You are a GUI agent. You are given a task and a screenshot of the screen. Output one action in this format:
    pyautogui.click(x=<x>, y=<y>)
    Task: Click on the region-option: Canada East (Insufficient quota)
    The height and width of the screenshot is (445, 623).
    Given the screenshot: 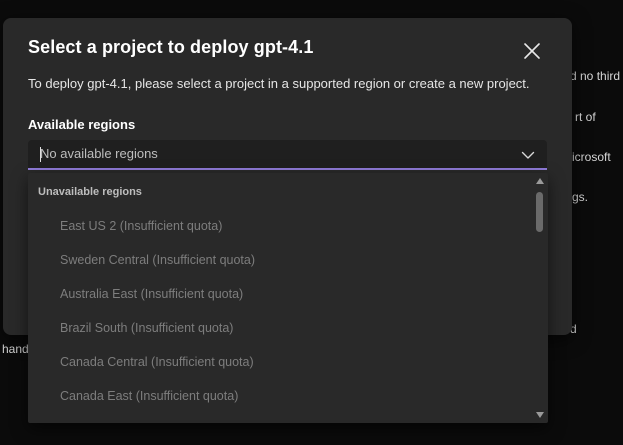 What is the action you would take?
    pyautogui.click(x=149, y=396)
    